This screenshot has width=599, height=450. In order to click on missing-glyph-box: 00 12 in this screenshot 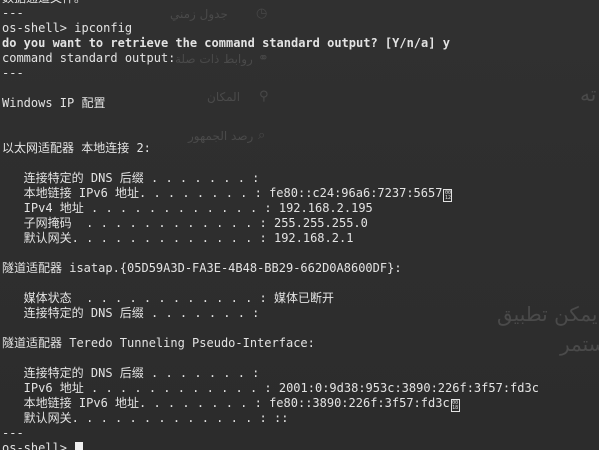, I will do `click(448, 195)`.